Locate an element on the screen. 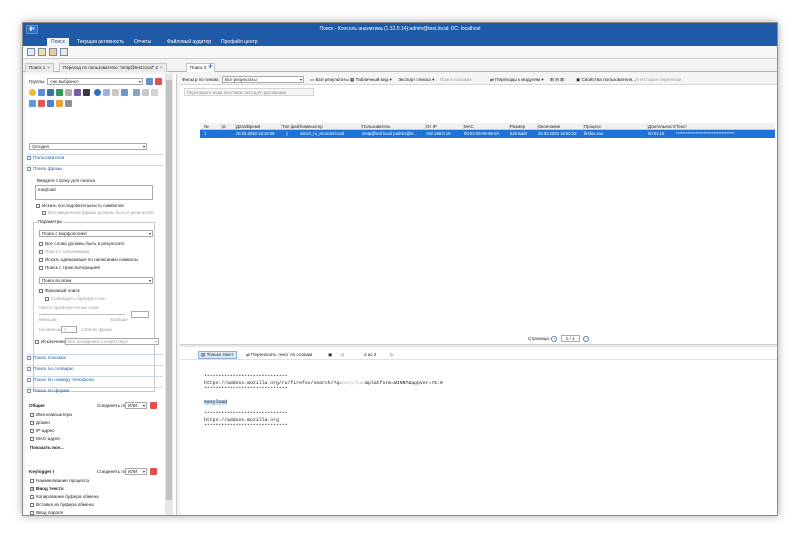  next-match-icon: ▷ is located at coordinates (392, 355).